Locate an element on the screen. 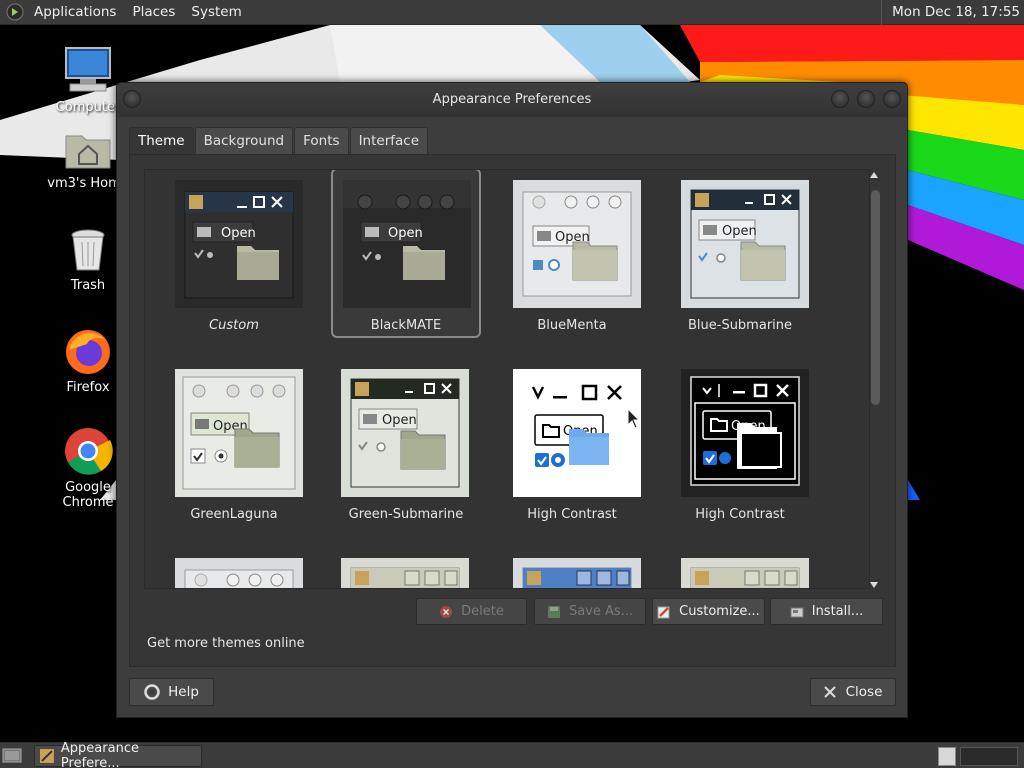 The image size is (1024, 768). desktop-icon-label: Google Chrome is located at coordinates (88, 495).